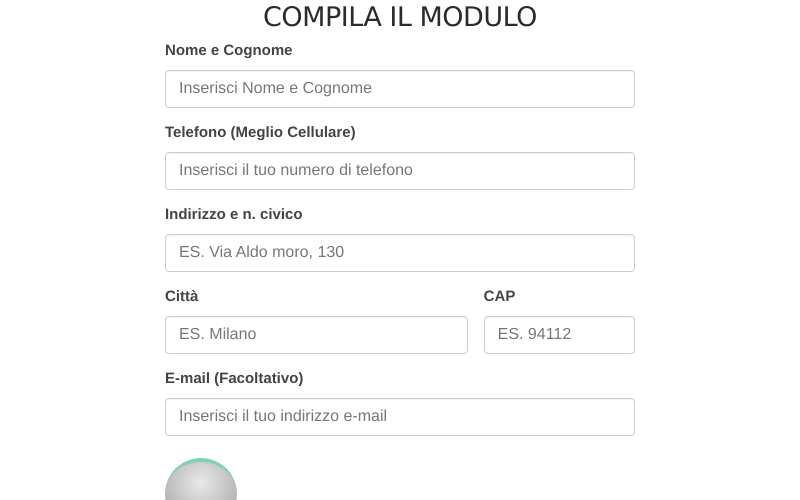 Image resolution: width=800 pixels, height=500 pixels. What do you see at coordinates (229, 51) in the screenshot?
I see `field-label: Nome e Cognome` at bounding box center [229, 51].